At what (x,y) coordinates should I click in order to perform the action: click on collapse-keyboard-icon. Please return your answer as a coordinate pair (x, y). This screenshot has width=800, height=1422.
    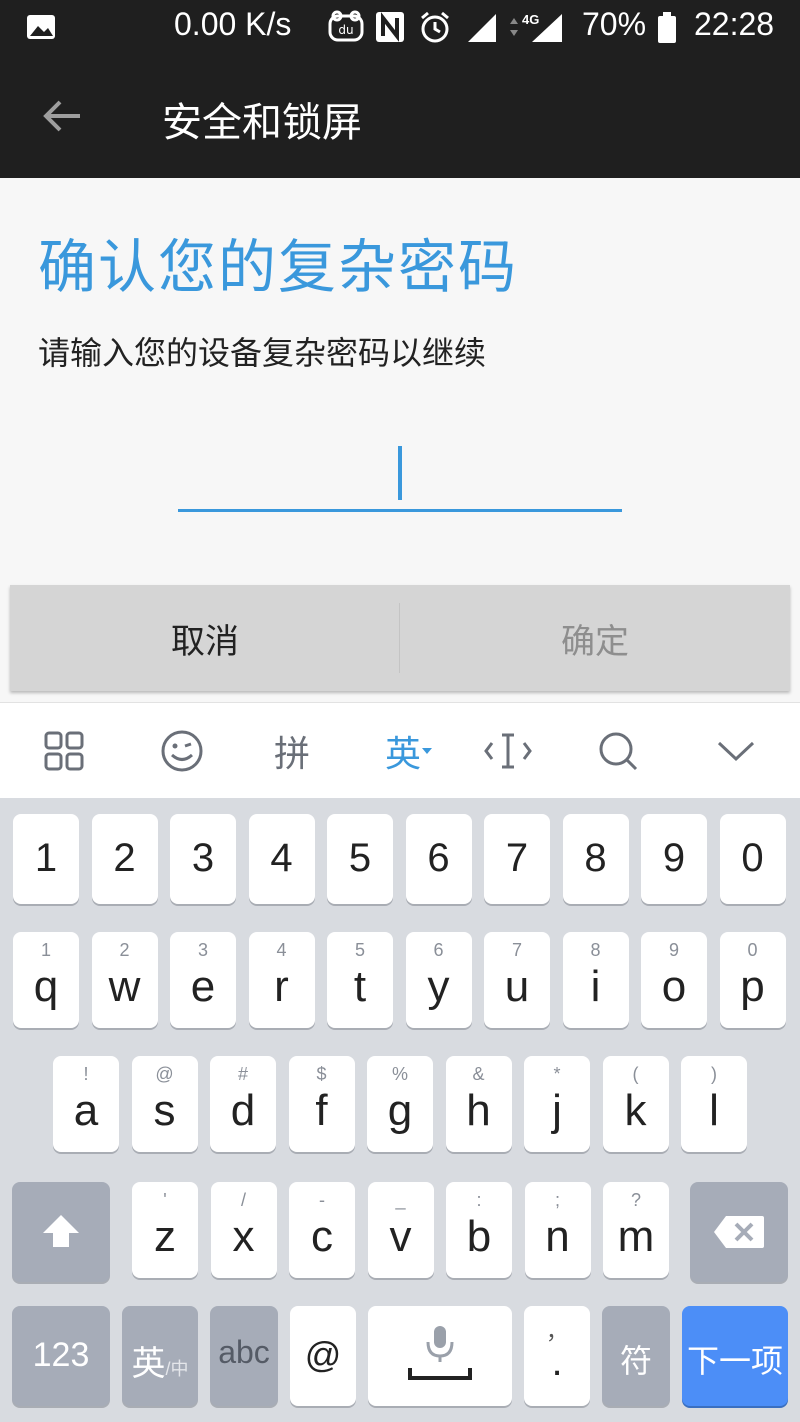
    Looking at the image, I should click on (736, 751).